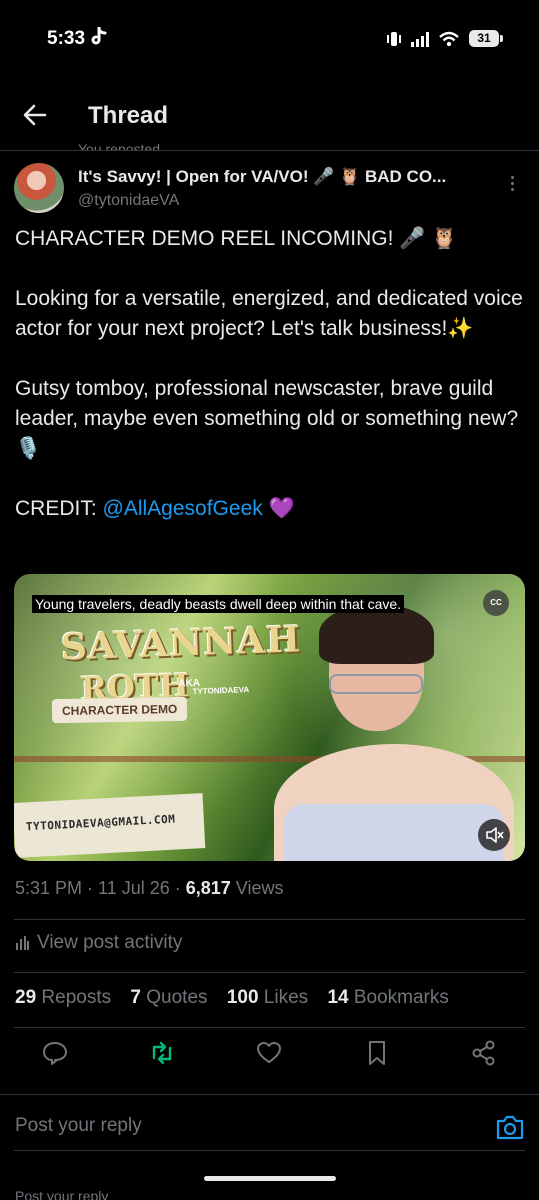  I want to click on reply-icon, so click(55, 1053).